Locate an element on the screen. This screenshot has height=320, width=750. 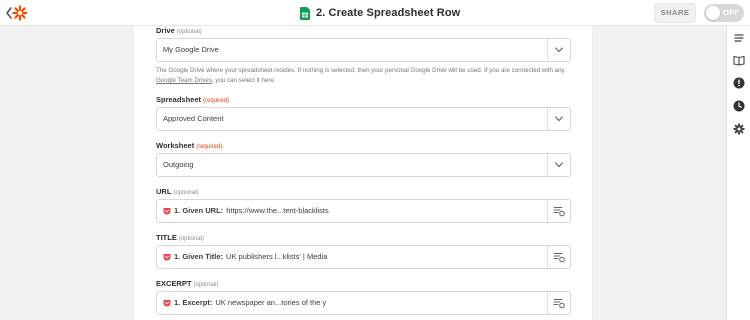
zapier-logo-icon is located at coordinates (20, 13).